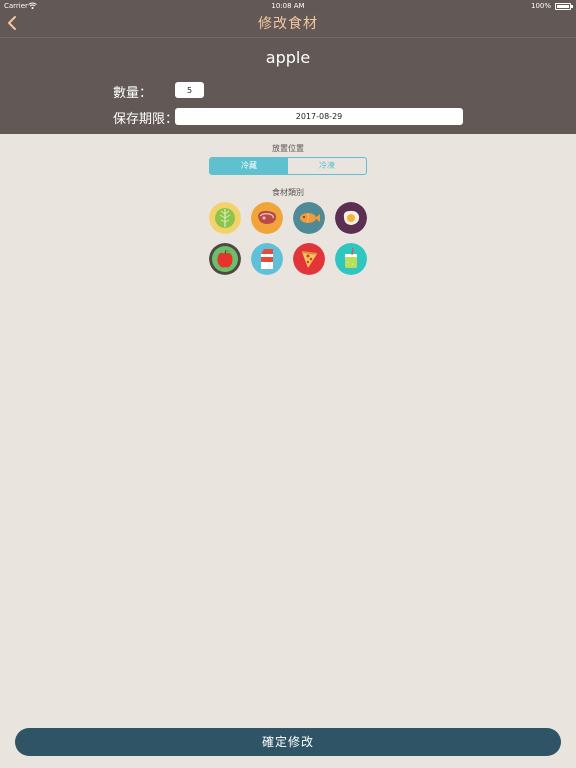  Describe the element at coordinates (288, 37) in the screenshot. I see `nav-divider` at that location.